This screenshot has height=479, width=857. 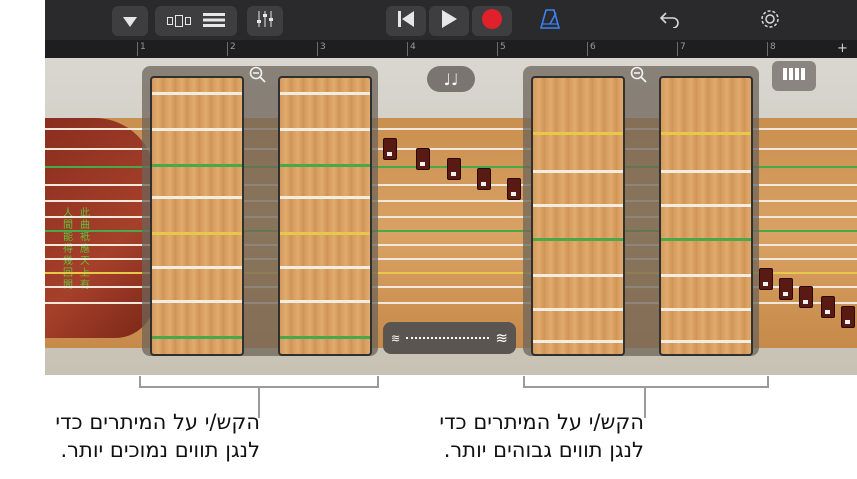 What do you see at coordinates (645, 402) in the screenshot?
I see `right-bracket-stem` at bounding box center [645, 402].